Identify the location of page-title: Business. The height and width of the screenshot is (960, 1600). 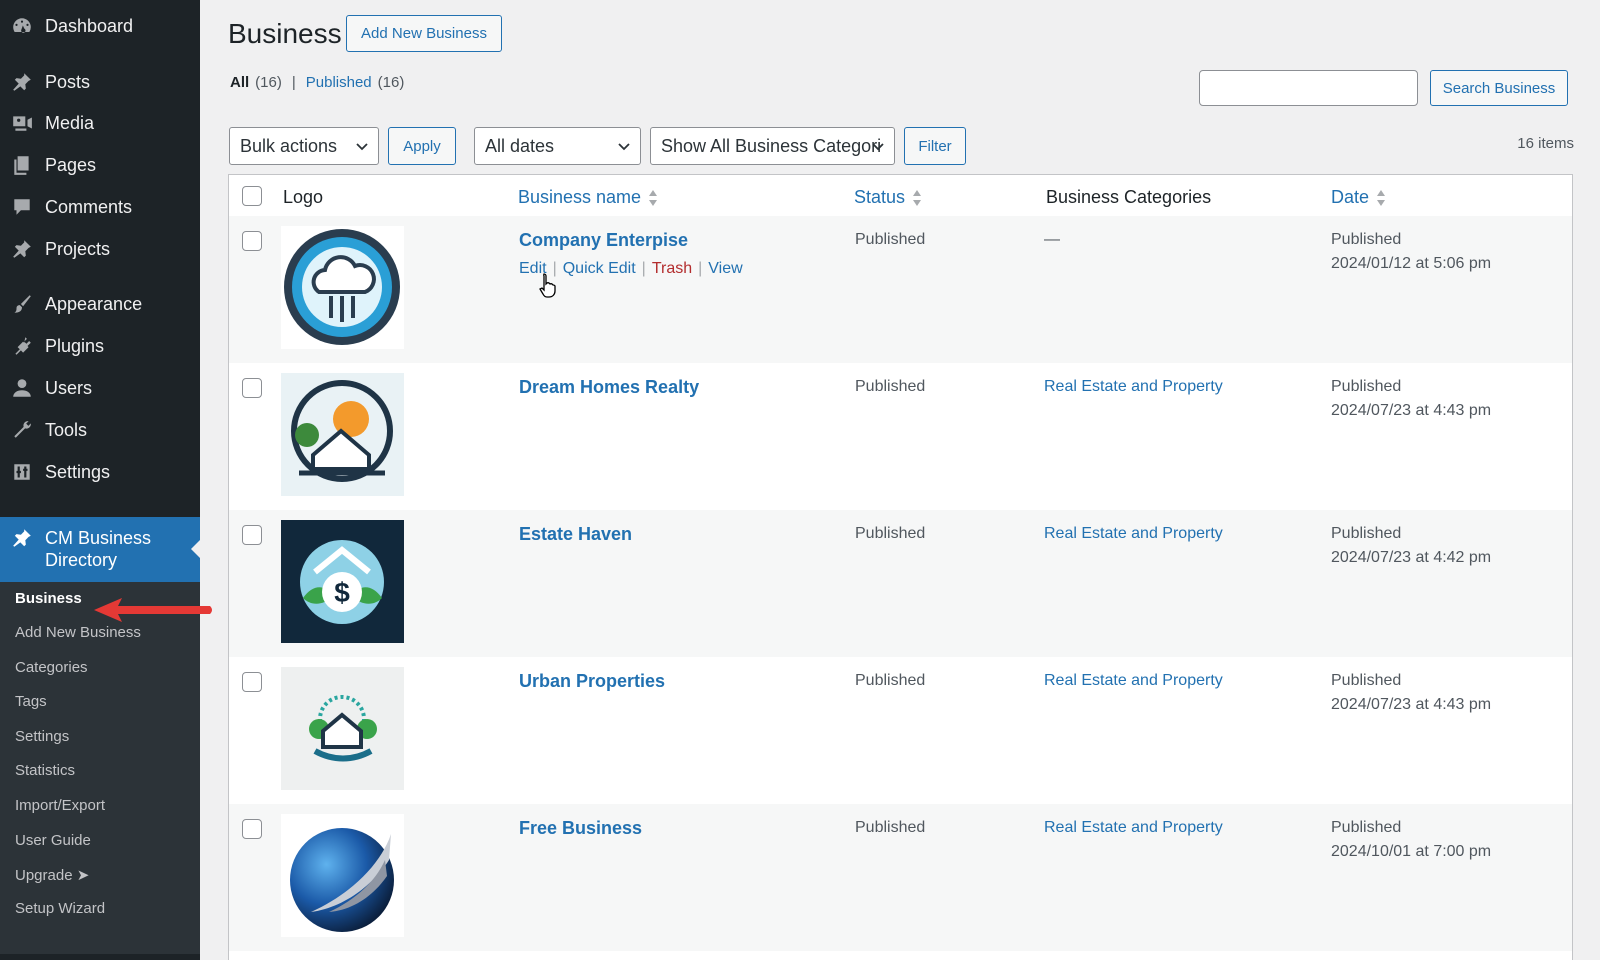
(285, 33).